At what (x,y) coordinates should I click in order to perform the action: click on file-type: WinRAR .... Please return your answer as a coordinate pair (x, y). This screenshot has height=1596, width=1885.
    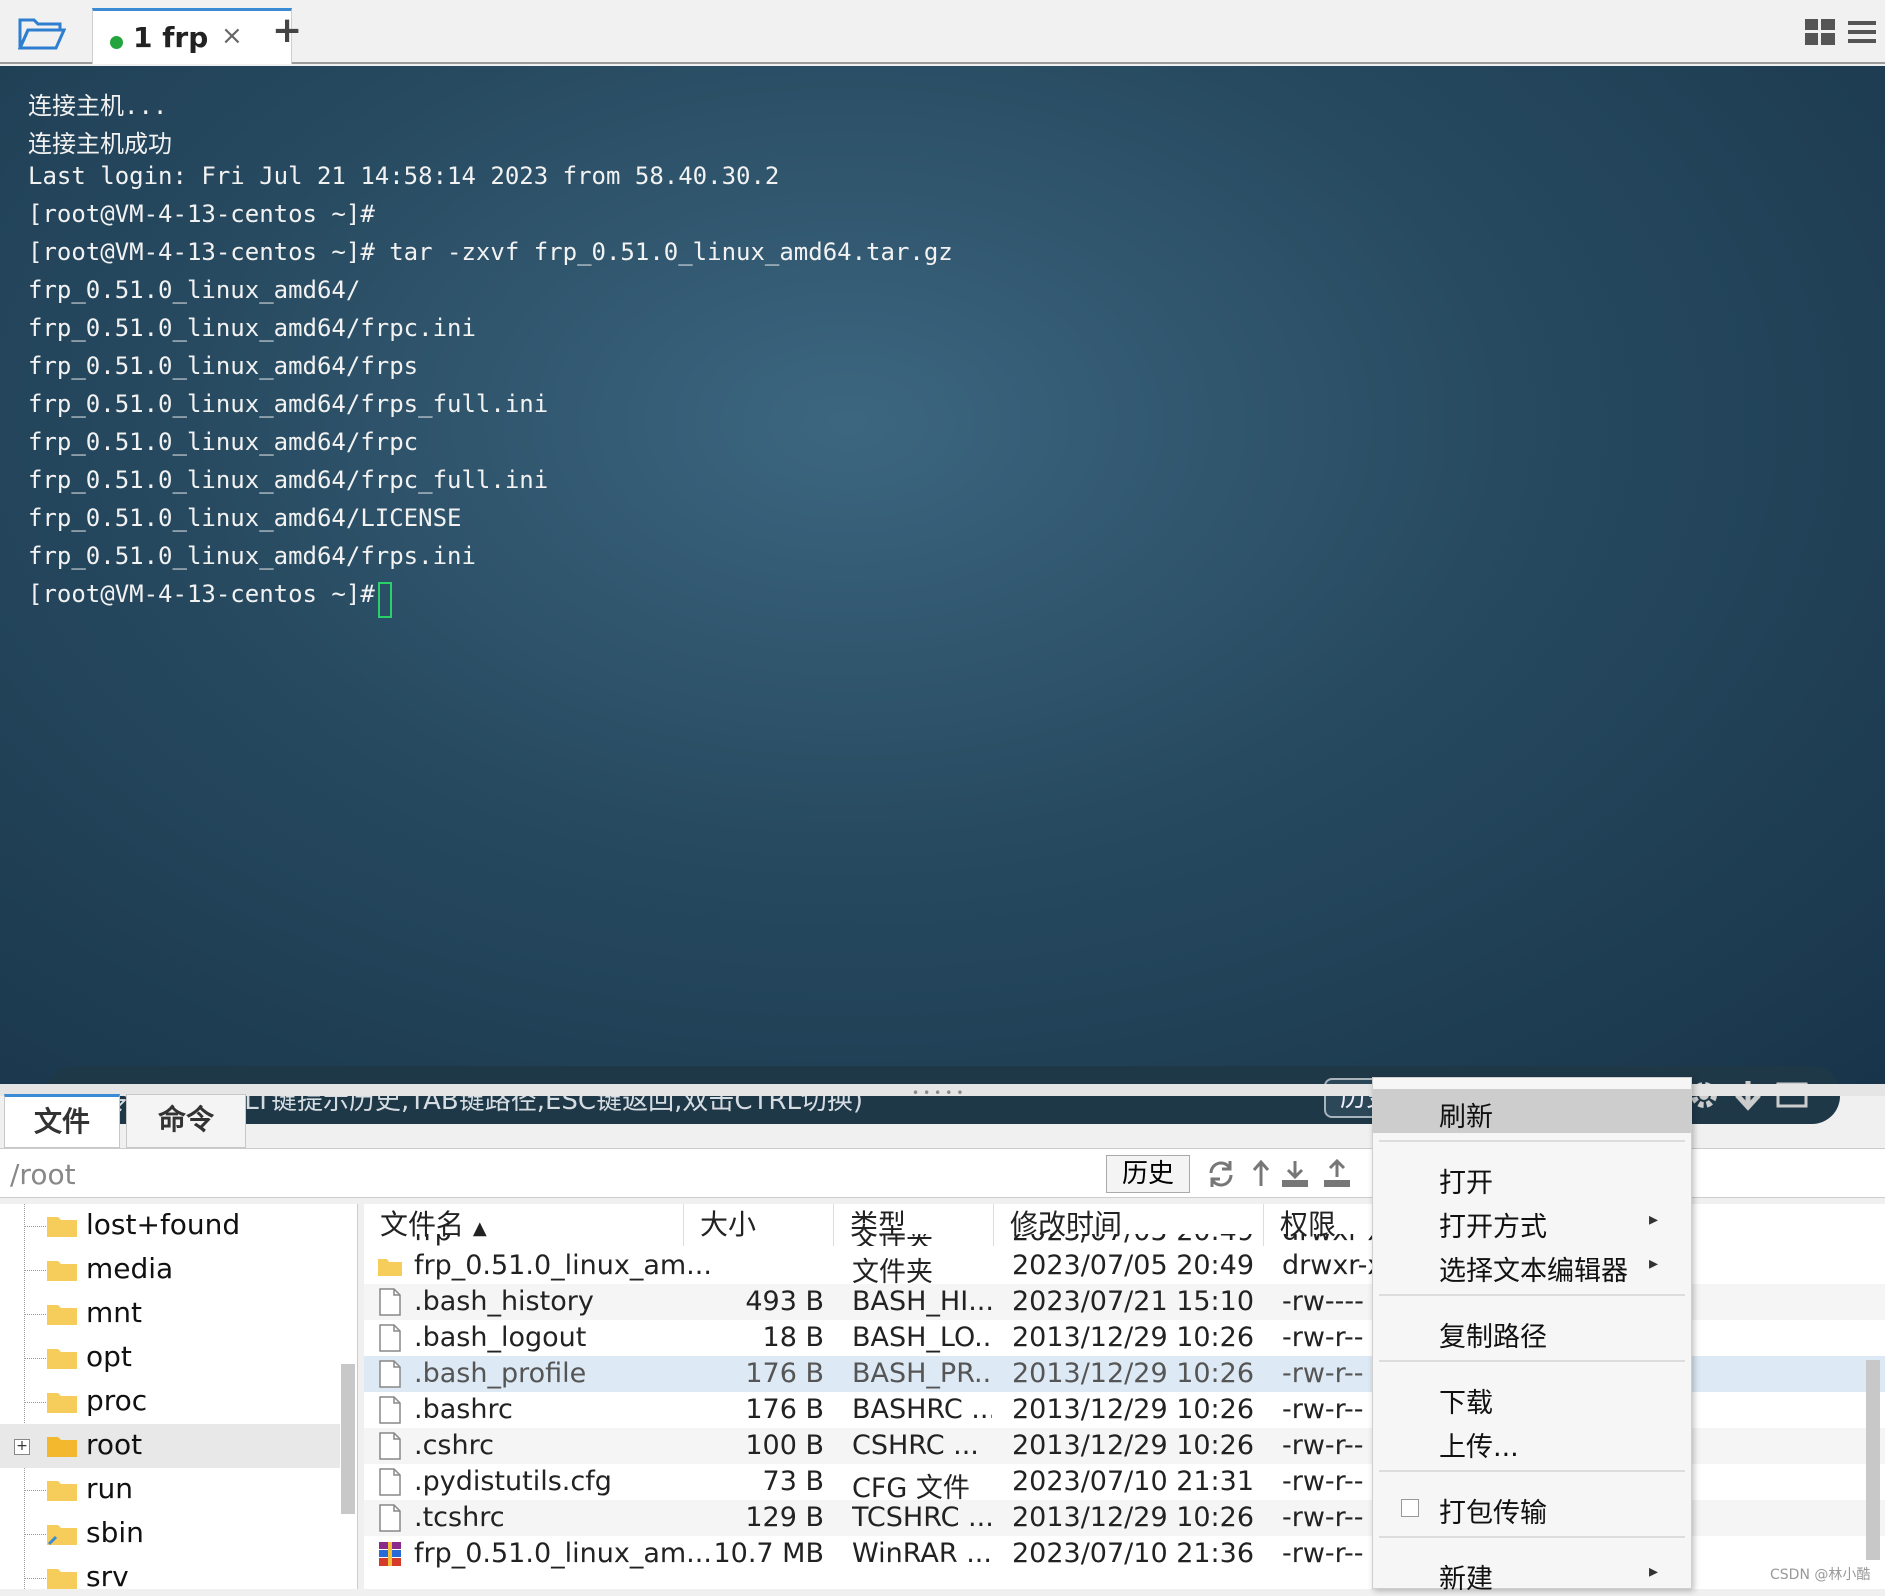
    Looking at the image, I should click on (922, 1553).